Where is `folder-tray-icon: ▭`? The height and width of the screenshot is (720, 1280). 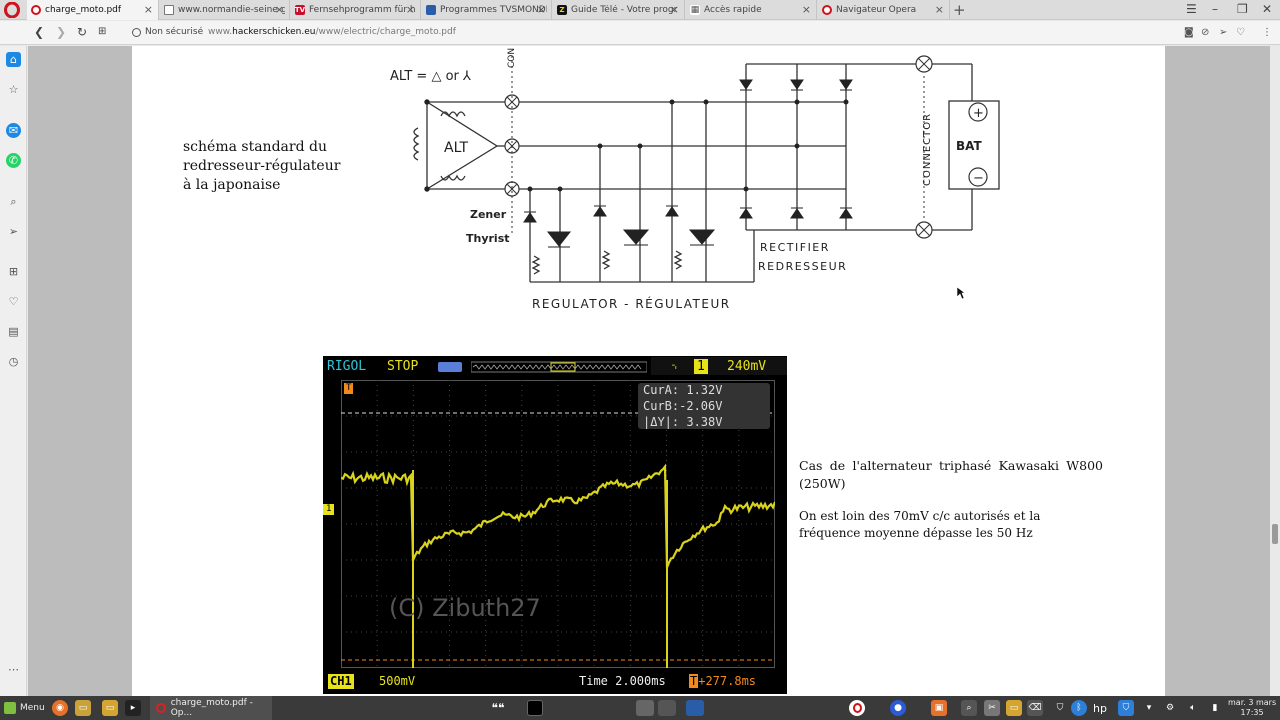
folder-tray-icon: ▭ is located at coordinates (1014, 708).